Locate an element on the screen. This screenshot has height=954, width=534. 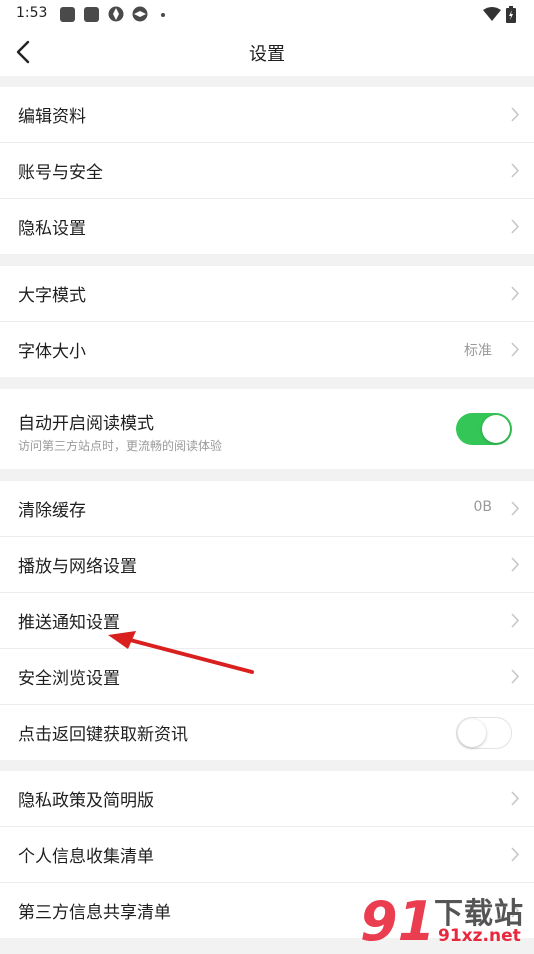
item-label: 字体大小 is located at coordinates (52, 352).